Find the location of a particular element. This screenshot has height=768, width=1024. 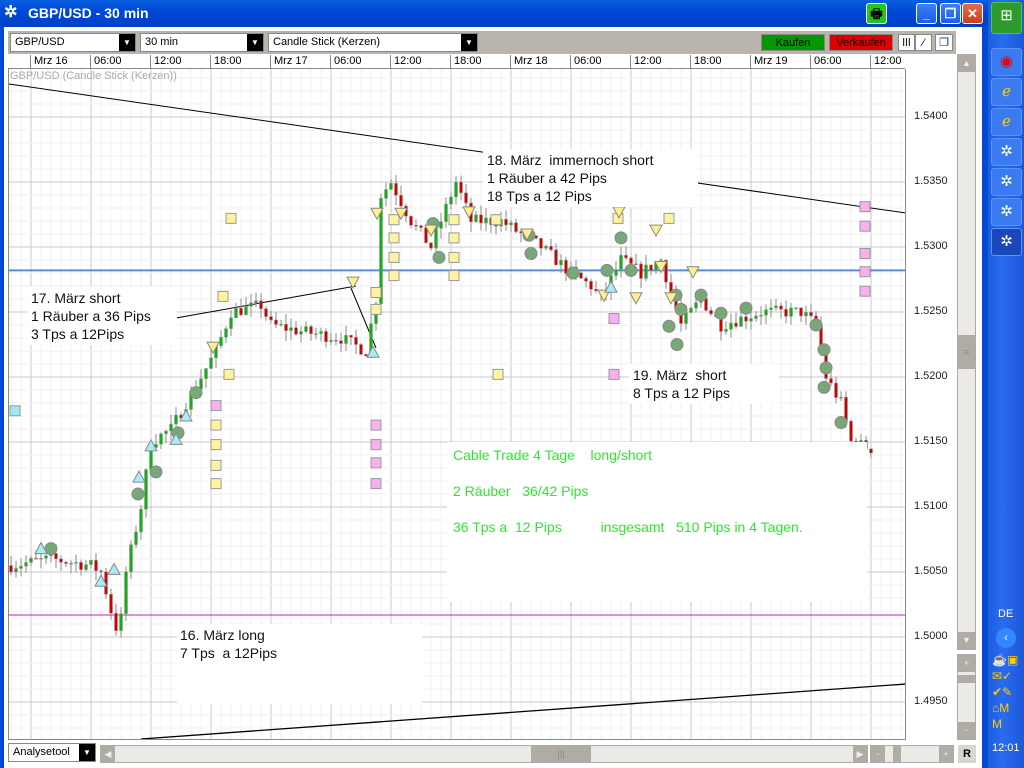

buy-button: Kaufen is located at coordinates (793, 42).